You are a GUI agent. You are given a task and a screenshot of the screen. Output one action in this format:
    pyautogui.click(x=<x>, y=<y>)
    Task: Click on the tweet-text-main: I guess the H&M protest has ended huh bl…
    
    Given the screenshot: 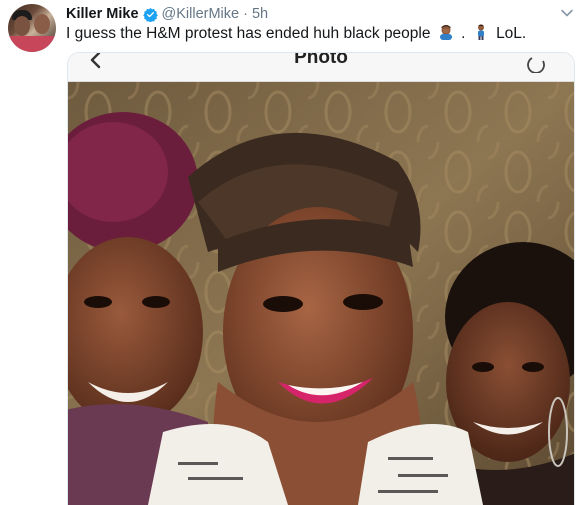 What is the action you would take?
    pyautogui.click(x=248, y=33)
    